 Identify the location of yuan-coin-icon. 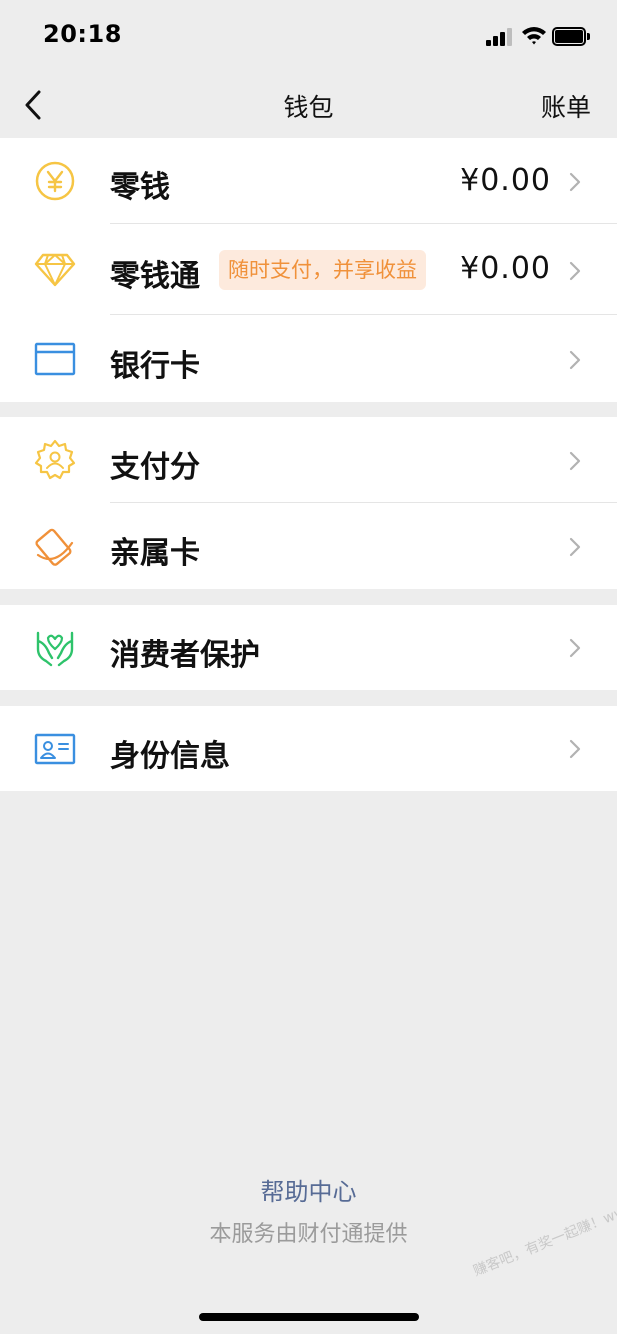
(55, 181).